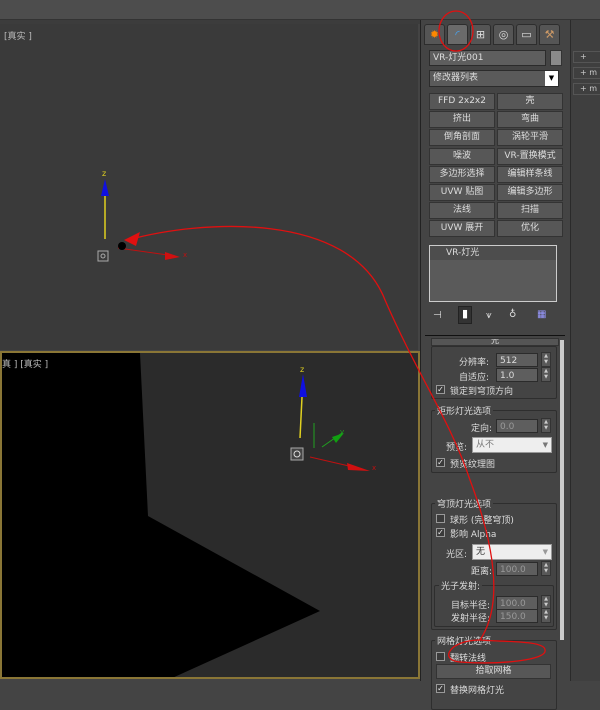  I want to click on modifier-list-label: 修改器列表, so click(456, 78).